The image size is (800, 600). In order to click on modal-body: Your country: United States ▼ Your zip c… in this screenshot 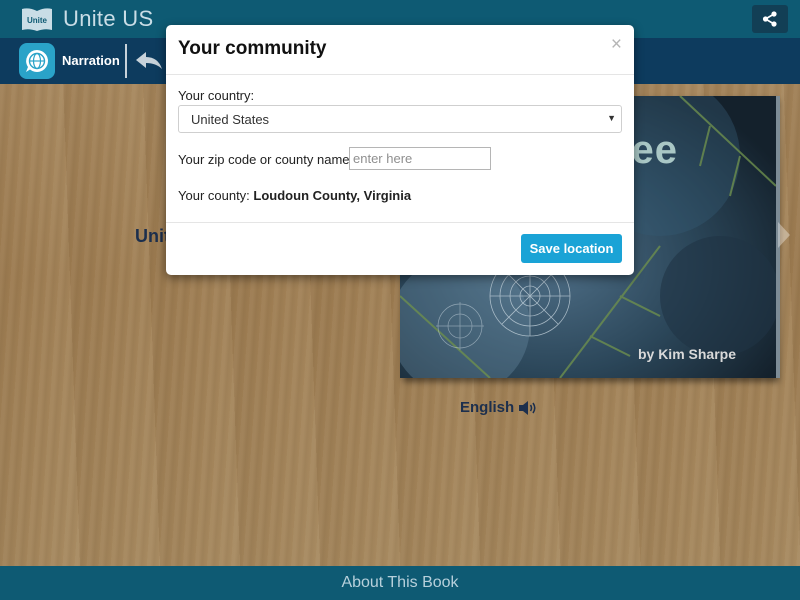, I will do `click(400, 149)`.